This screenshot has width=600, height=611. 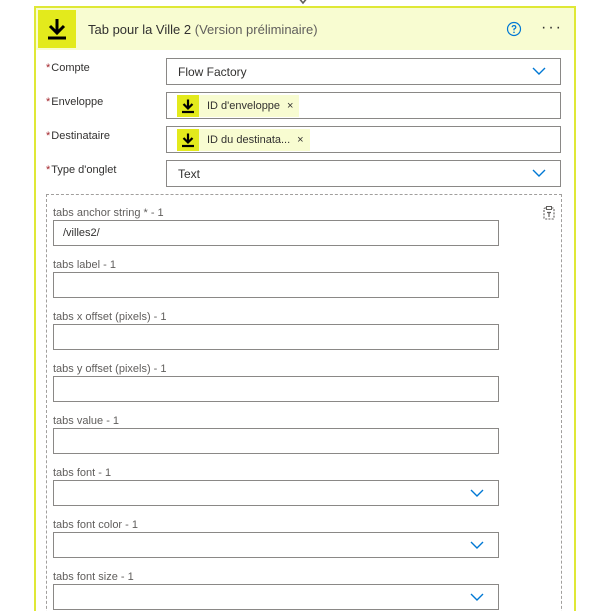 I want to click on enveloppe-token-label: ID d'enveloppe, so click(x=244, y=106).